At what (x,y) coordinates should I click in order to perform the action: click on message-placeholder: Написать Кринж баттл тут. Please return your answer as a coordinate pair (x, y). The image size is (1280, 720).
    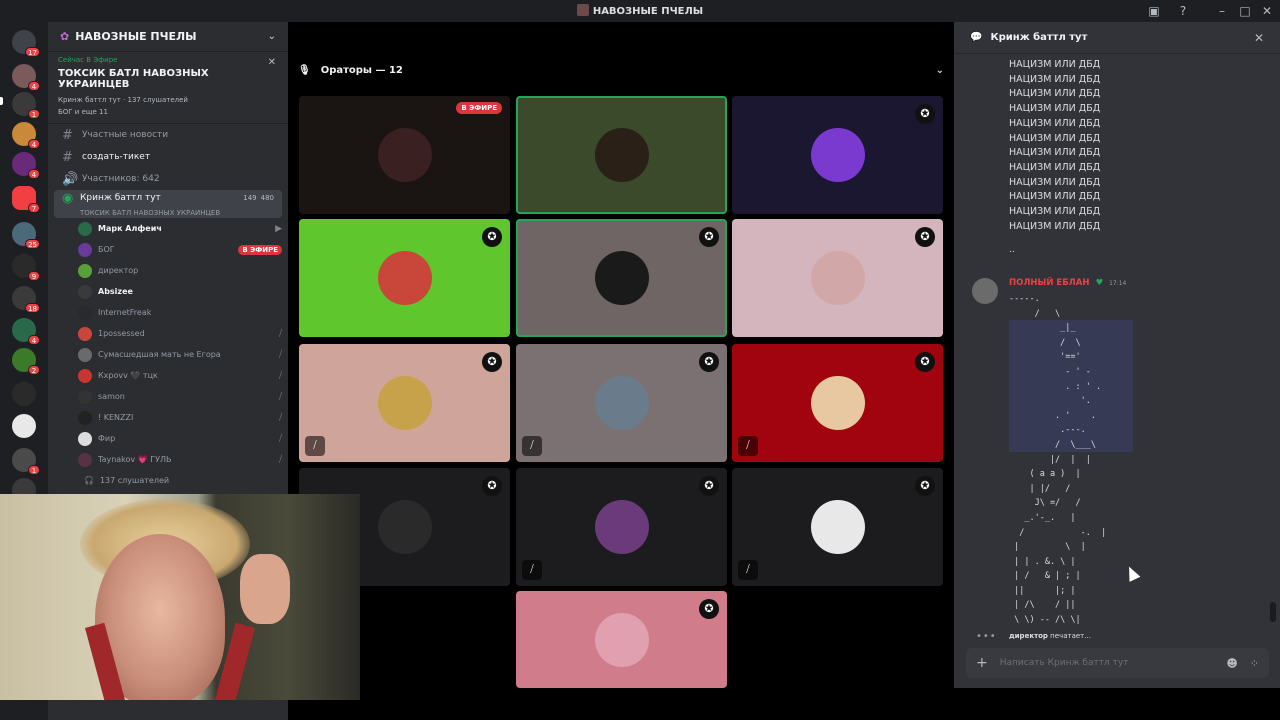
    Looking at the image, I should click on (1107, 663).